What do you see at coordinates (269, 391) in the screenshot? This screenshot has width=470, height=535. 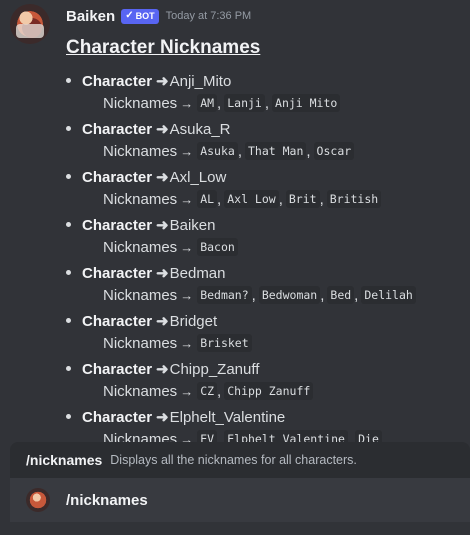 I see `nickname-code: Chipp Zanuff` at bounding box center [269, 391].